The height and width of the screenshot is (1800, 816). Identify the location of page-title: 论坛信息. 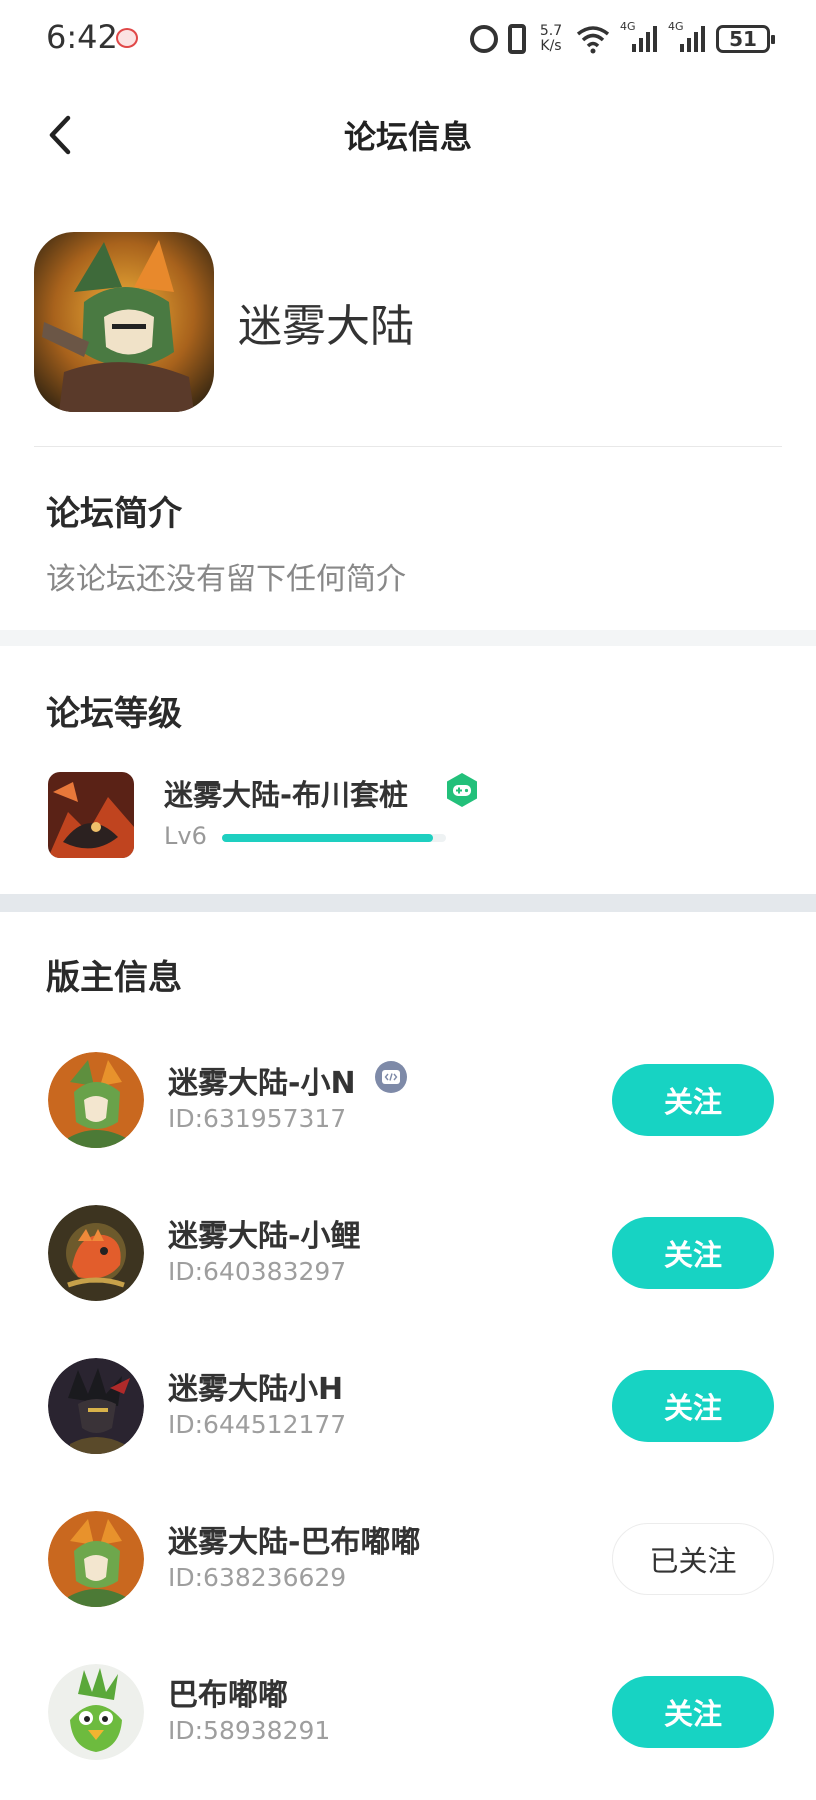
(407, 137).